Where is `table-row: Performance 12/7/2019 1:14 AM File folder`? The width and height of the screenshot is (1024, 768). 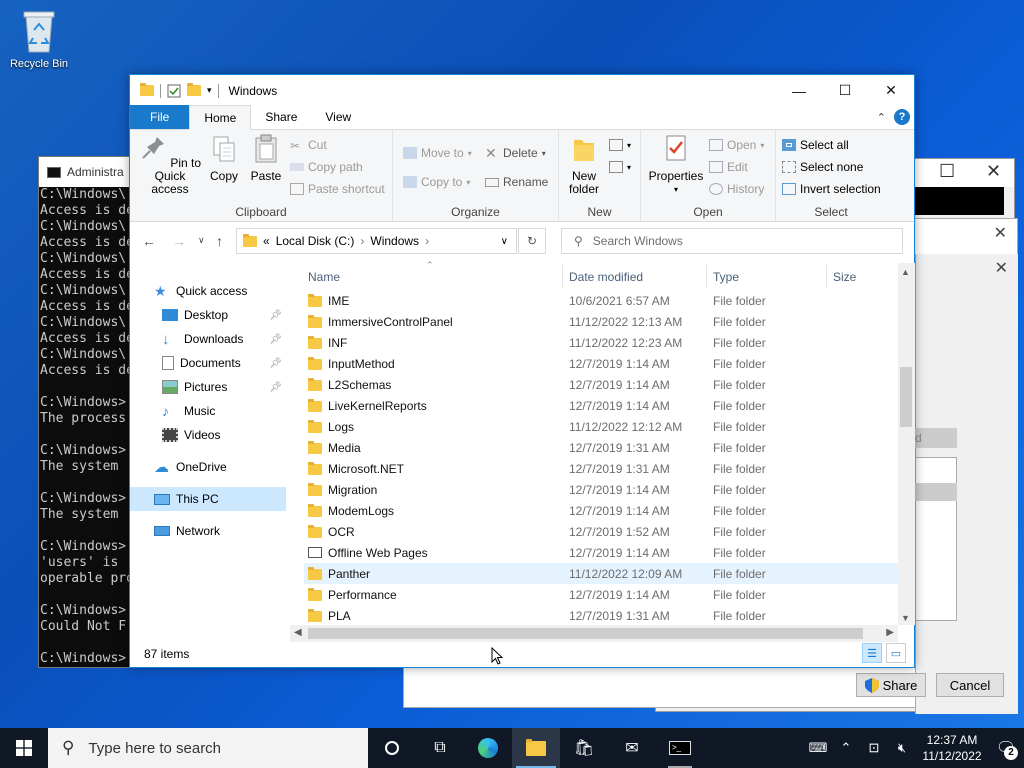 table-row: Performance 12/7/2019 1:14 AM File folder is located at coordinates (601, 594).